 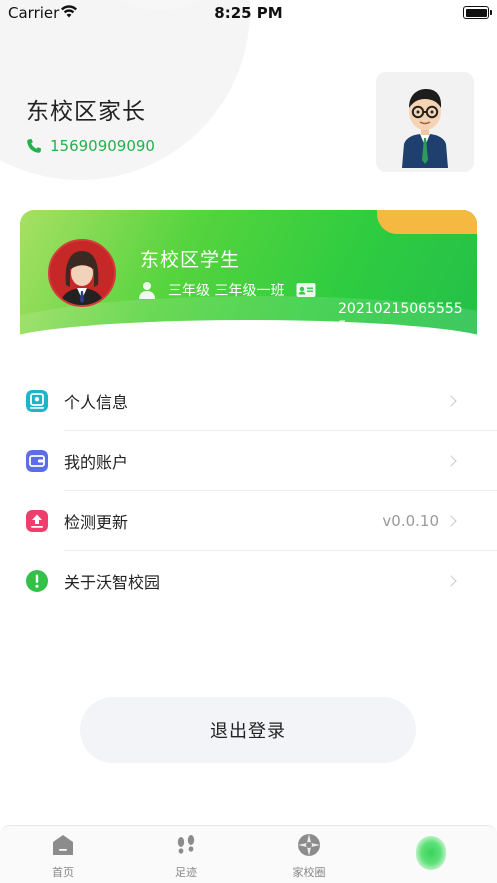 What do you see at coordinates (96, 522) in the screenshot?
I see `menu-label: 检测更新` at bounding box center [96, 522].